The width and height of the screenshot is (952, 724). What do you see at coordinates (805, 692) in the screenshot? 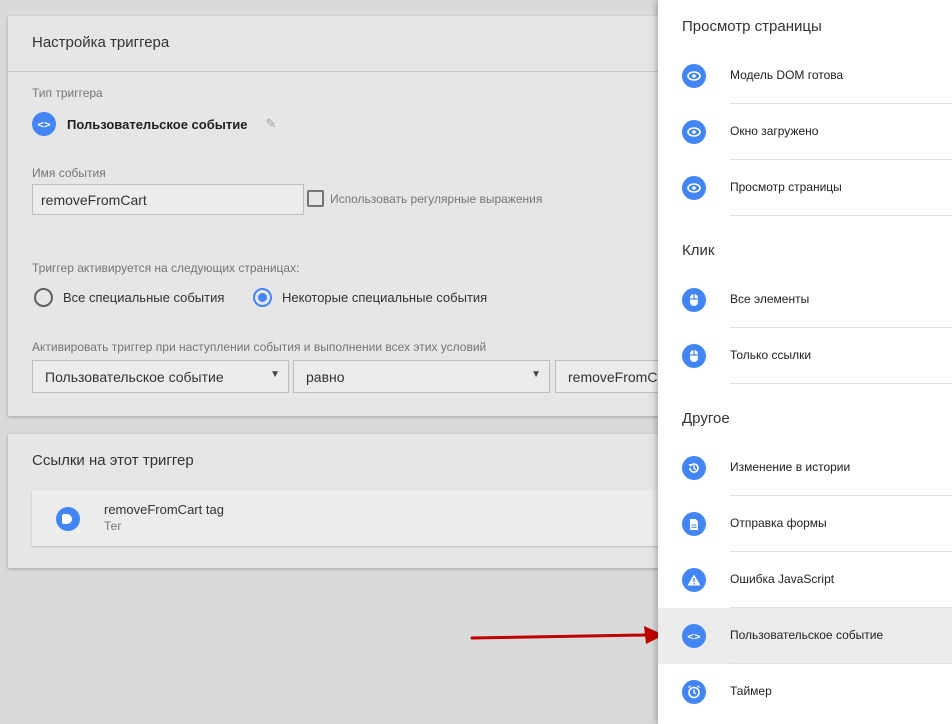
I see `panel-item-timer: Таймер` at bounding box center [805, 692].